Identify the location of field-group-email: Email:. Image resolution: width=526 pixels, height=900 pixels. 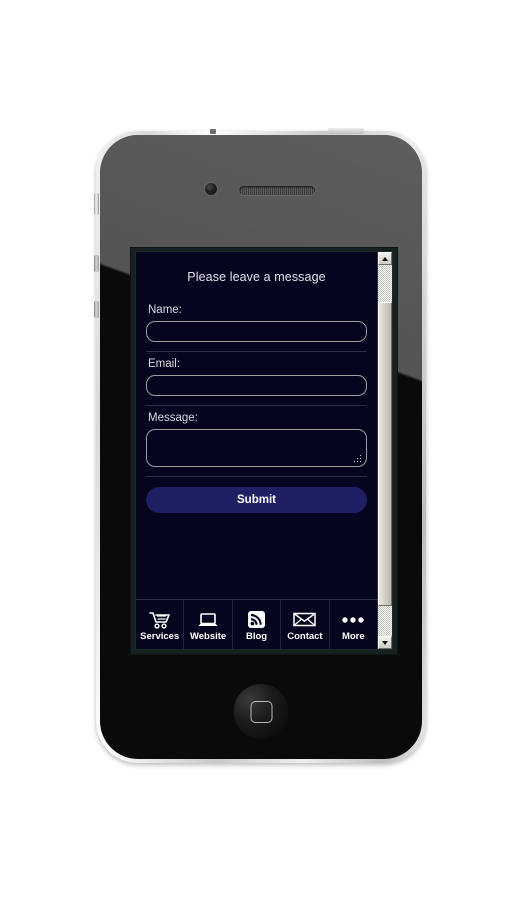
(256, 382).